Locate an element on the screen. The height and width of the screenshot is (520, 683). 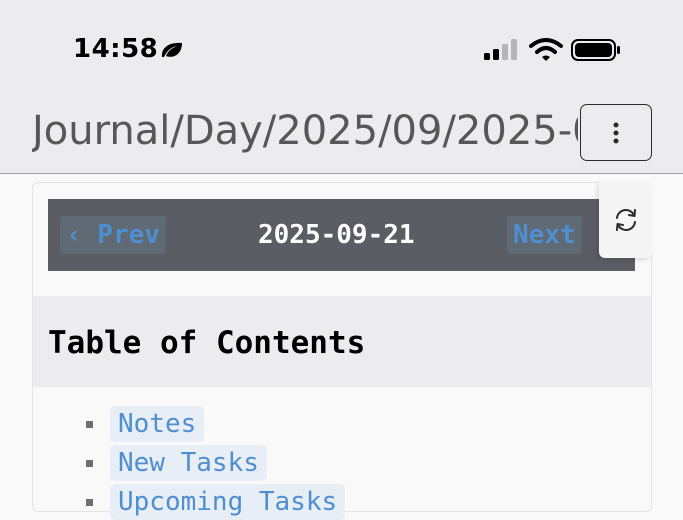
wifi-icon is located at coordinates (546, 49).